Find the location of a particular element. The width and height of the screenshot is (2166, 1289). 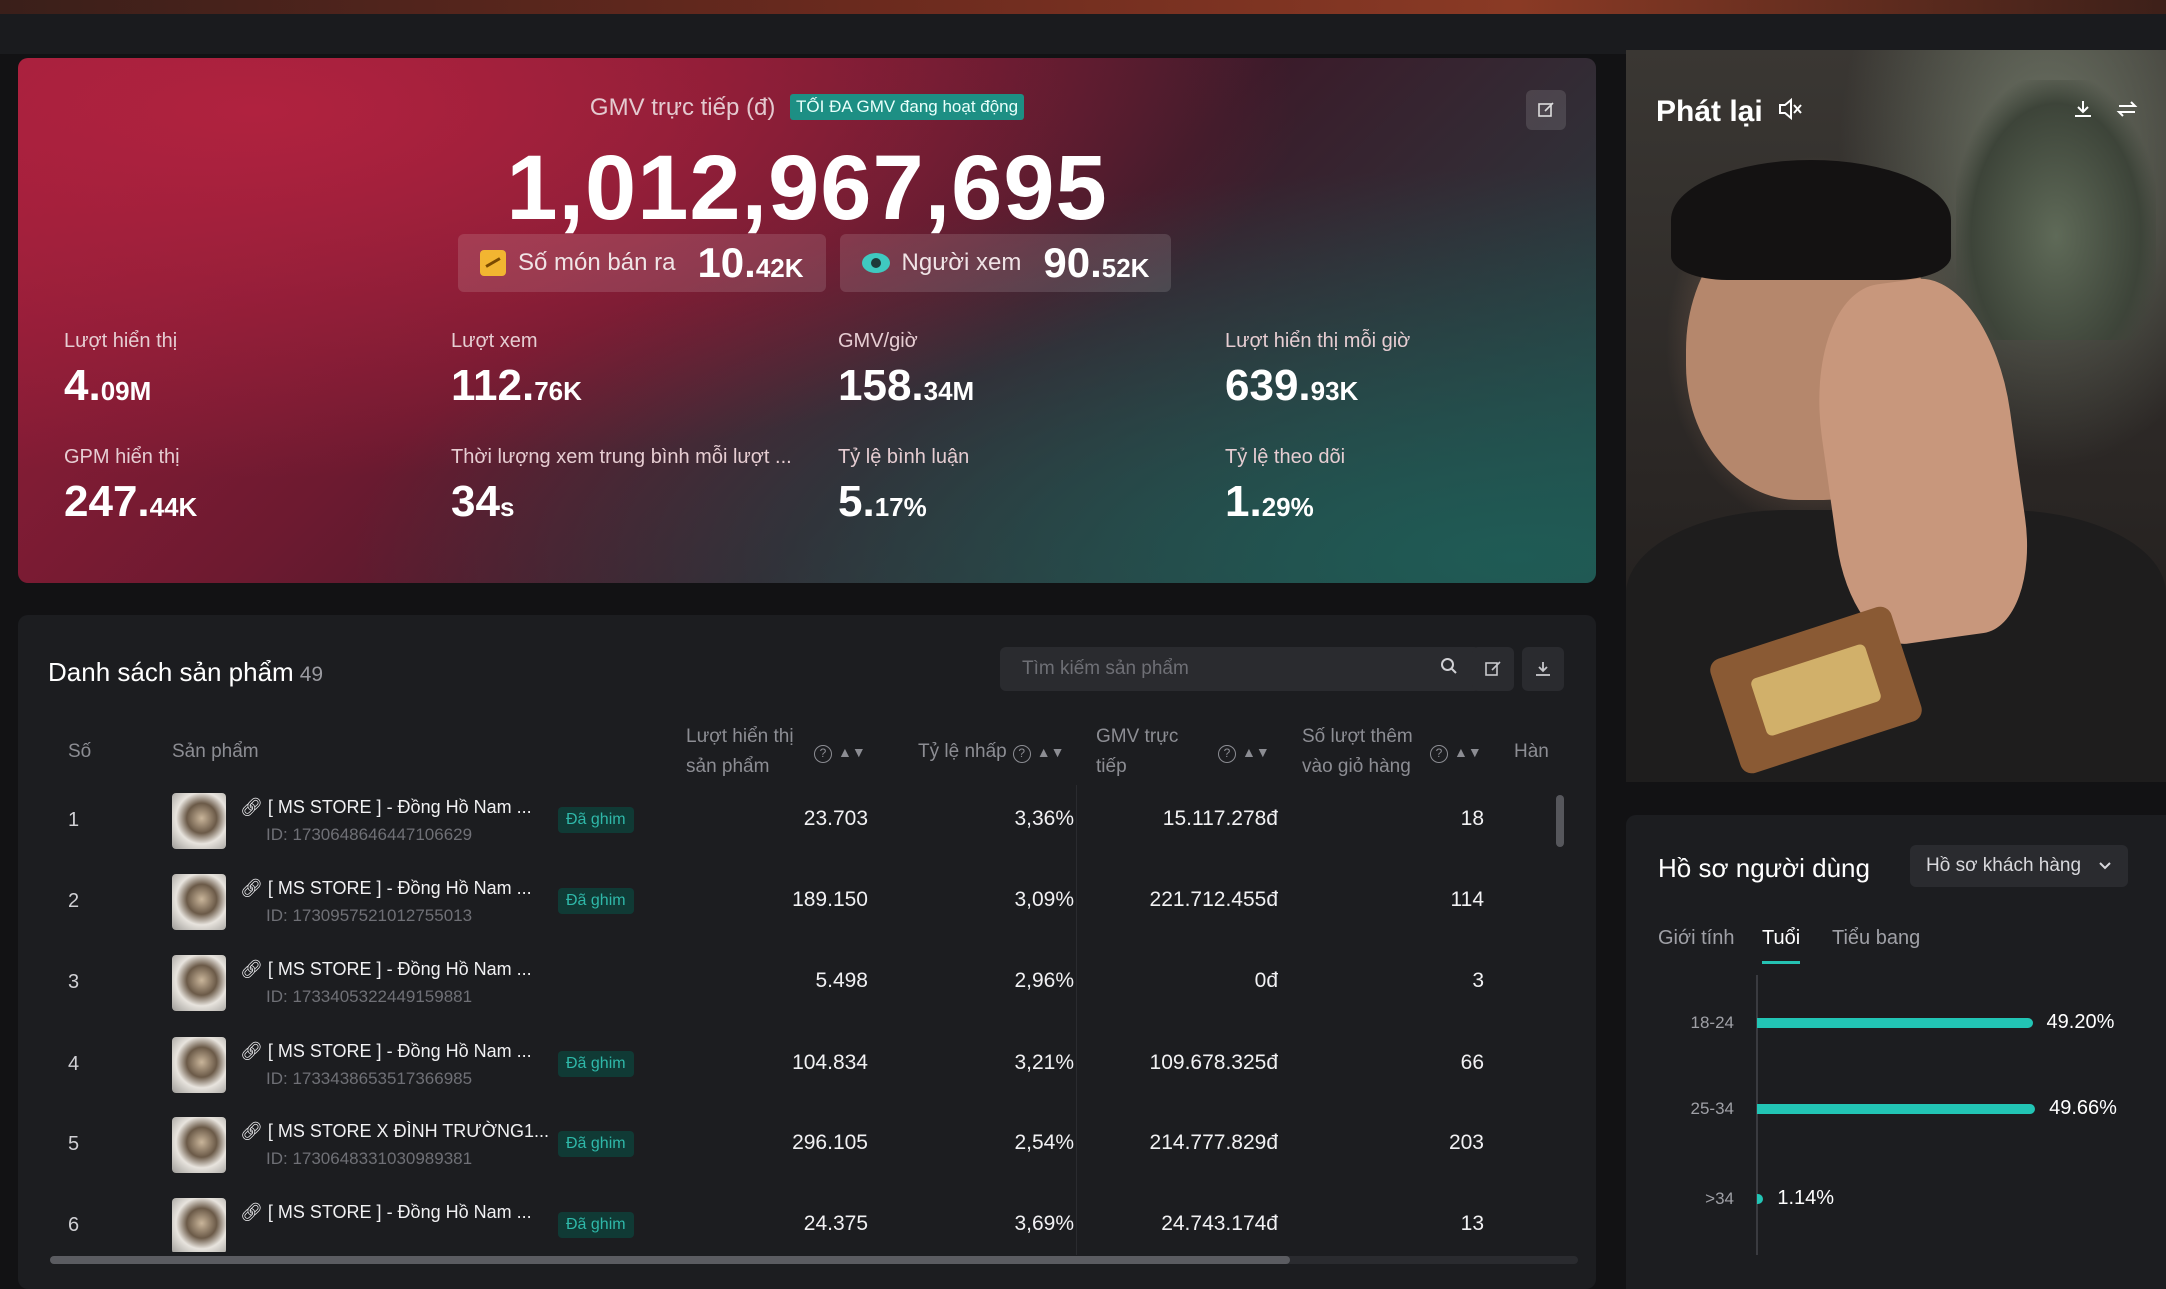

metric-views: Lượt xem 112.76K is located at coordinates (516, 370).